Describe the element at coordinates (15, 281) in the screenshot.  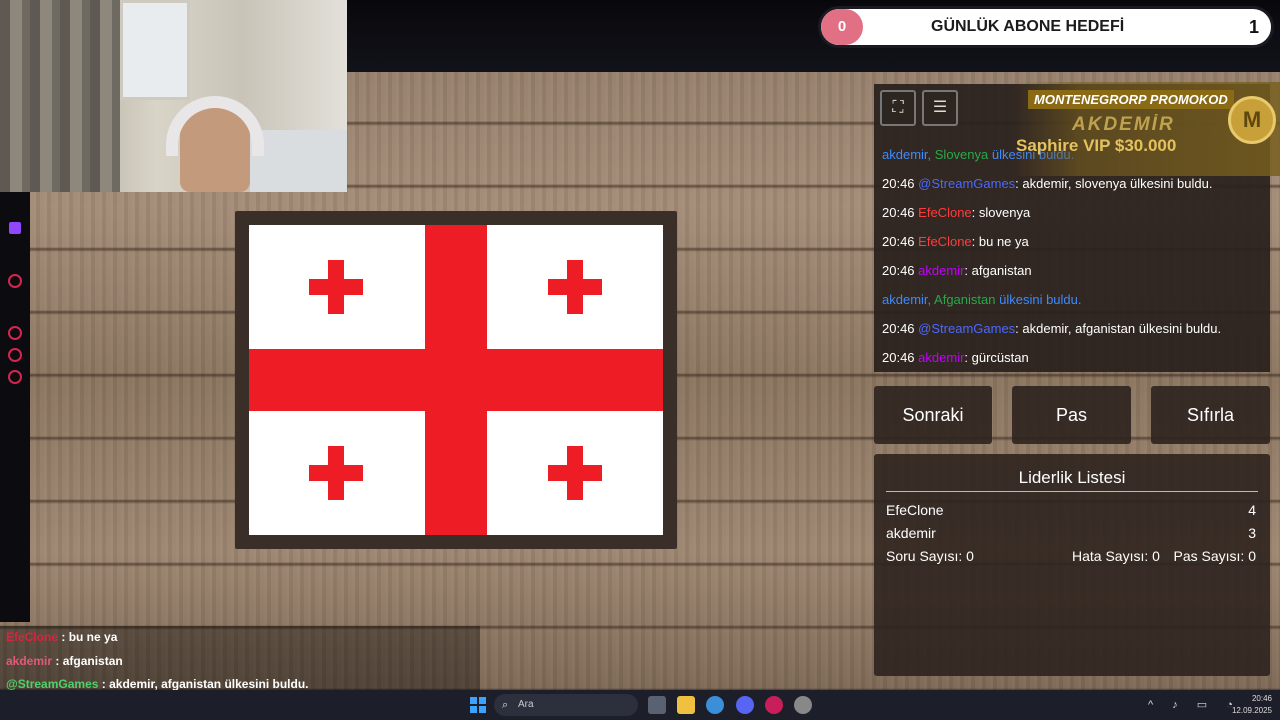
I see `record-icon` at that location.